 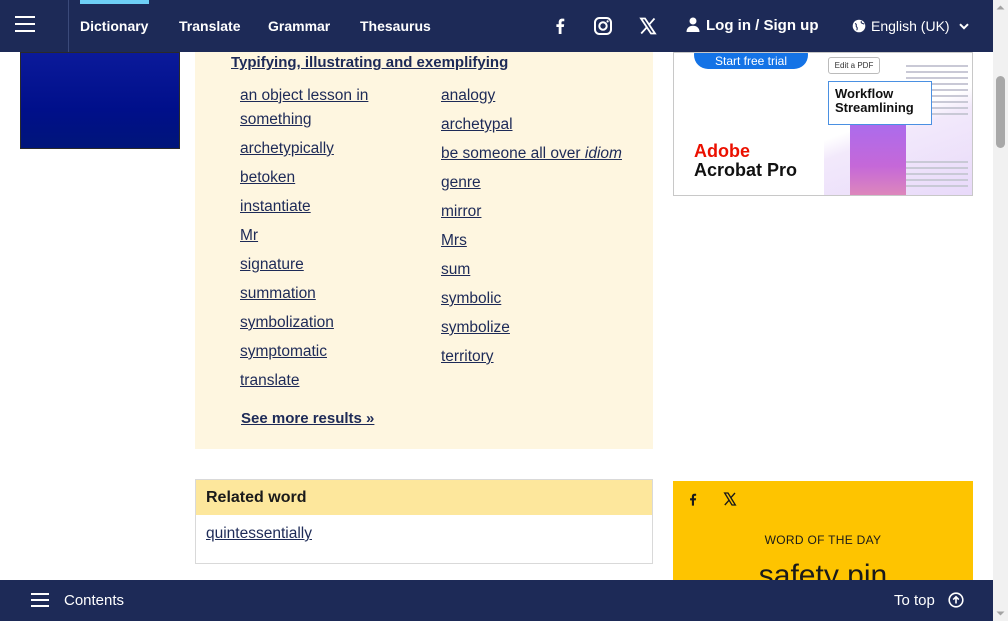 I want to click on scroll-up-arrow-icon, so click(x=1000, y=7).